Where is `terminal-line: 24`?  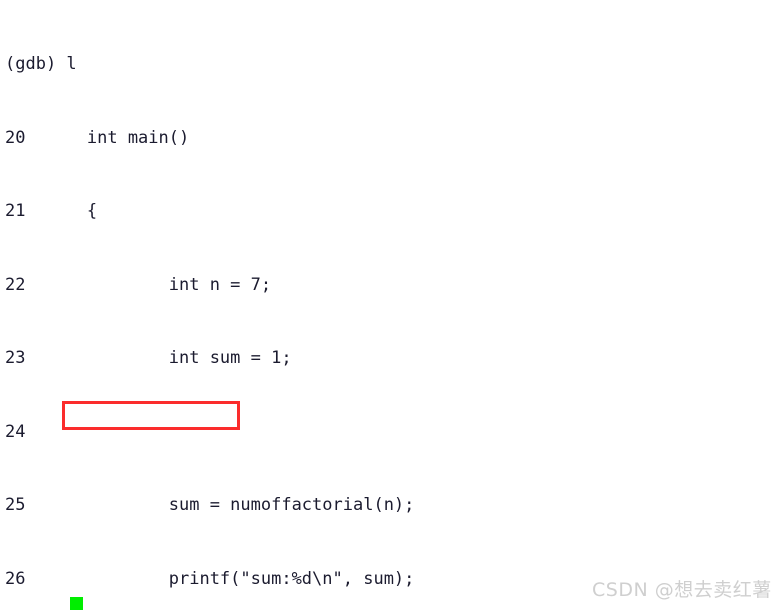
terminal-line: 24 is located at coordinates (15, 431).